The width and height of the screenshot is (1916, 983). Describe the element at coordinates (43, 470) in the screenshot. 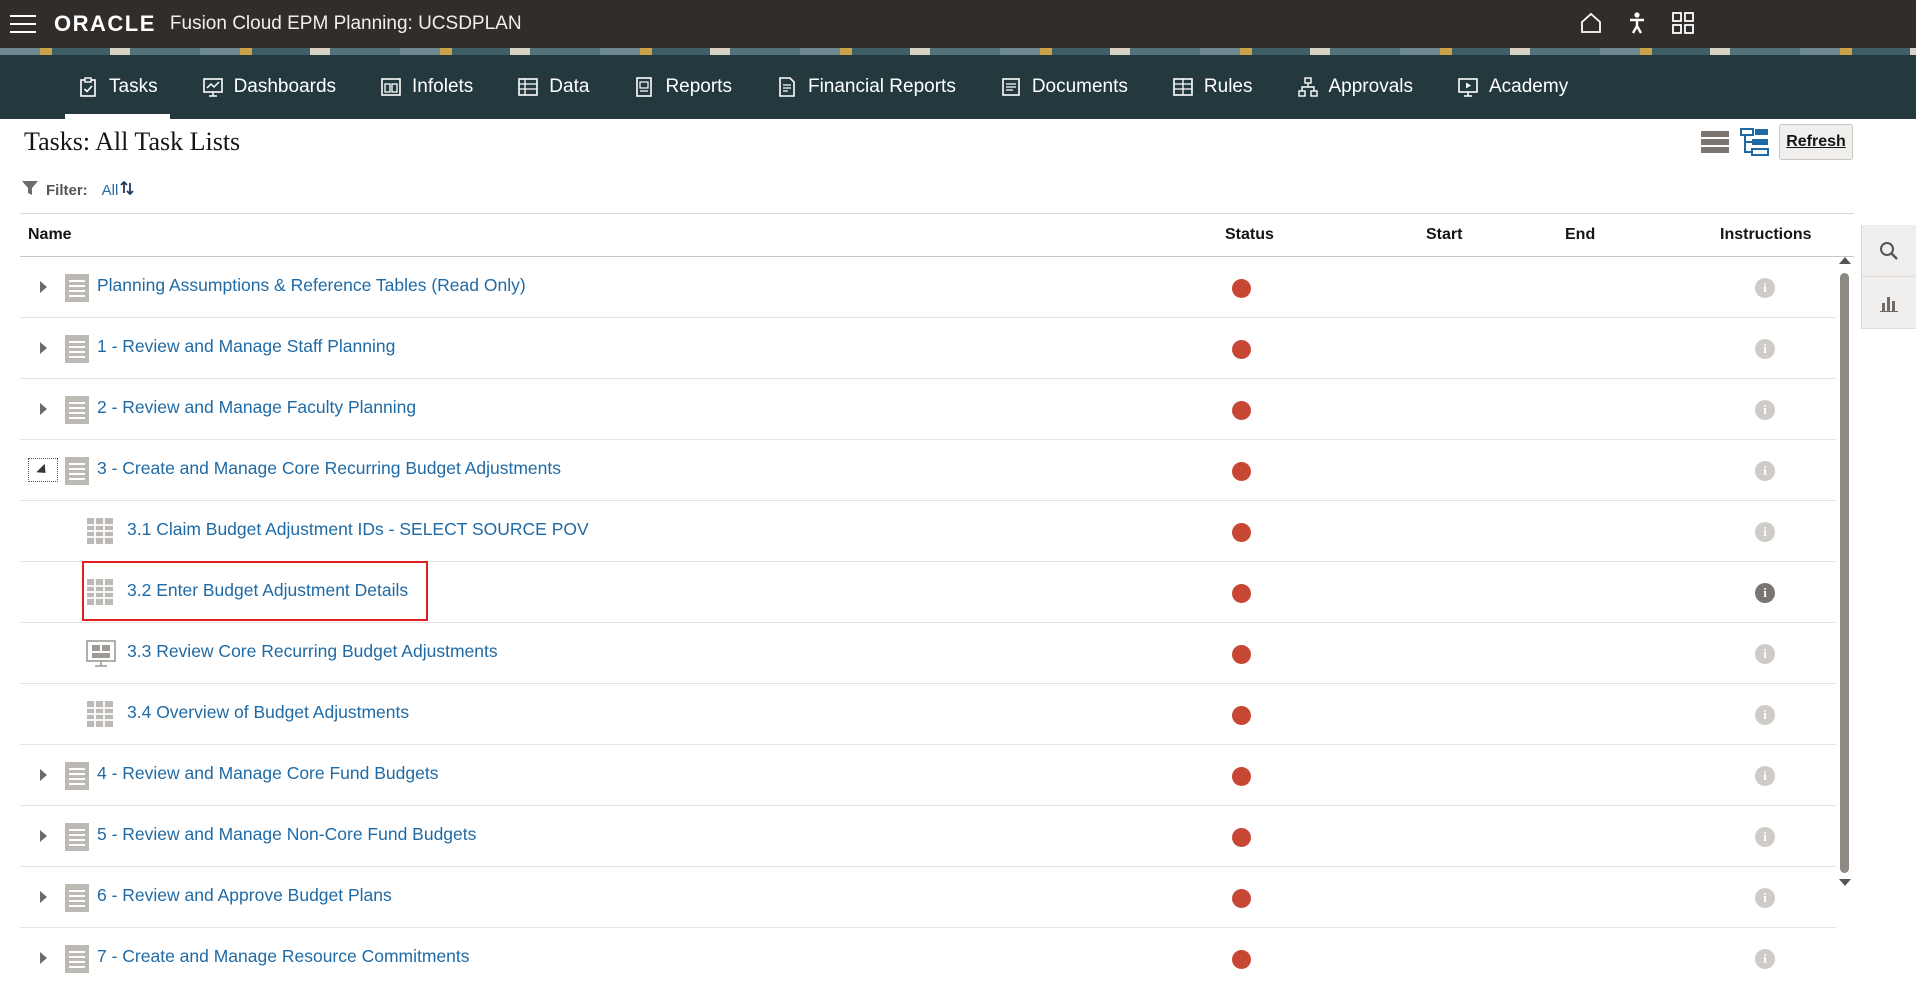

I see `collapse-toggle-icon` at that location.